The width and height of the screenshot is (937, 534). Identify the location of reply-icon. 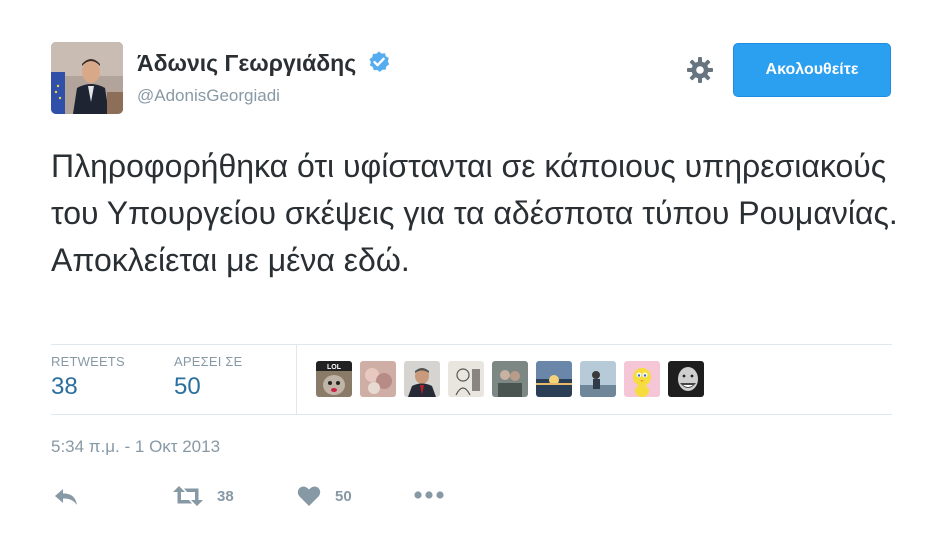
(66, 497).